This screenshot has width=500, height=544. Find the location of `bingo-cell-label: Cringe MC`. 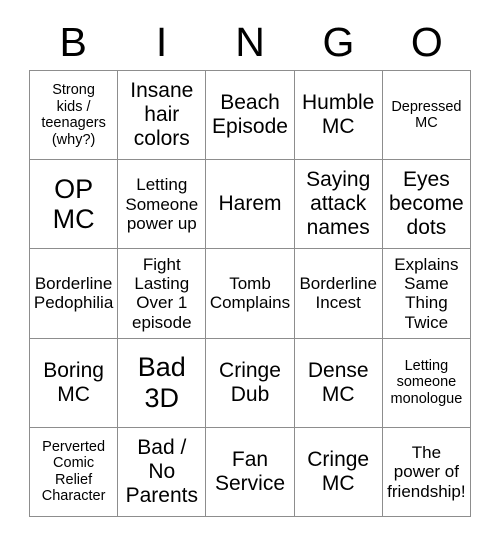

bingo-cell-label: Cringe MC is located at coordinates (338, 471).